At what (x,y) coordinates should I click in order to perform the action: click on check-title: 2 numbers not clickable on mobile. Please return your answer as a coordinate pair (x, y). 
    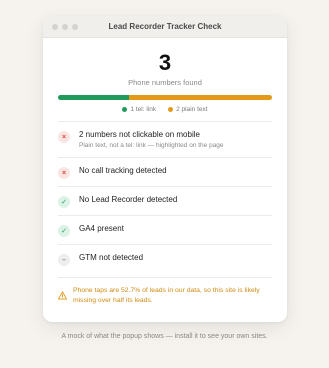
    Looking at the image, I should click on (139, 134).